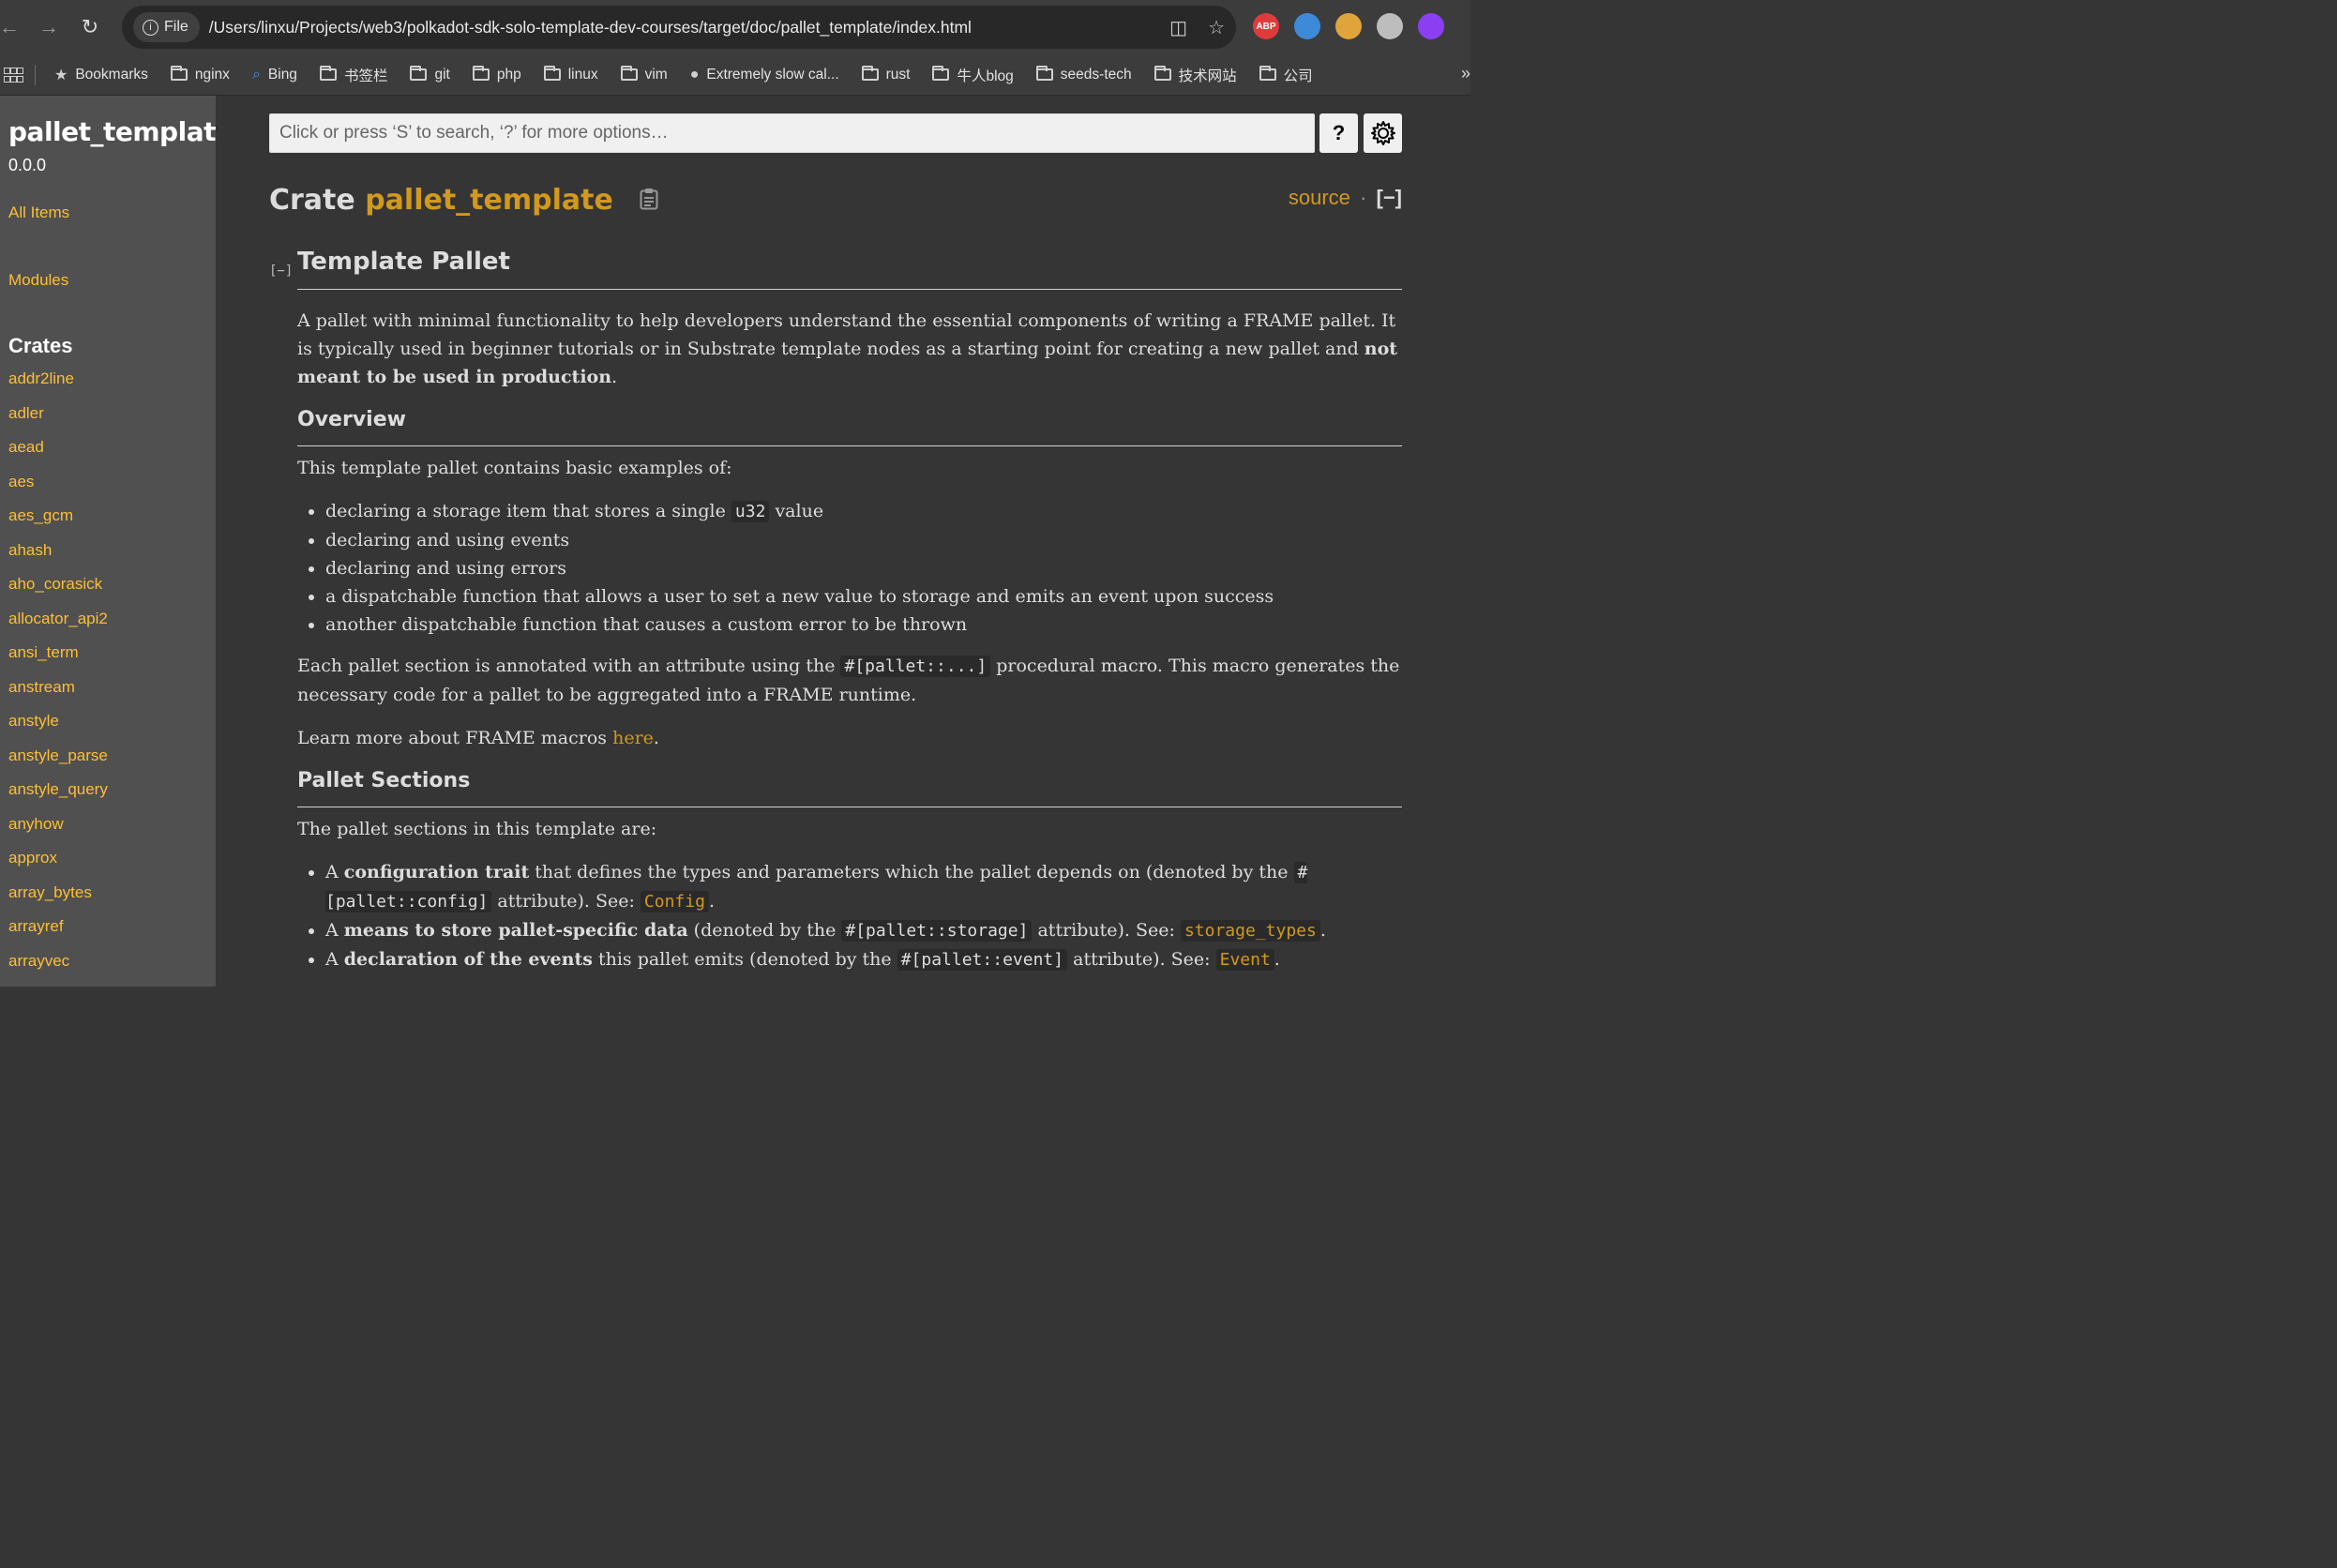 This screenshot has height=1568, width=2337. What do you see at coordinates (28, 165) in the screenshot?
I see `crate-version: 0.0.0` at bounding box center [28, 165].